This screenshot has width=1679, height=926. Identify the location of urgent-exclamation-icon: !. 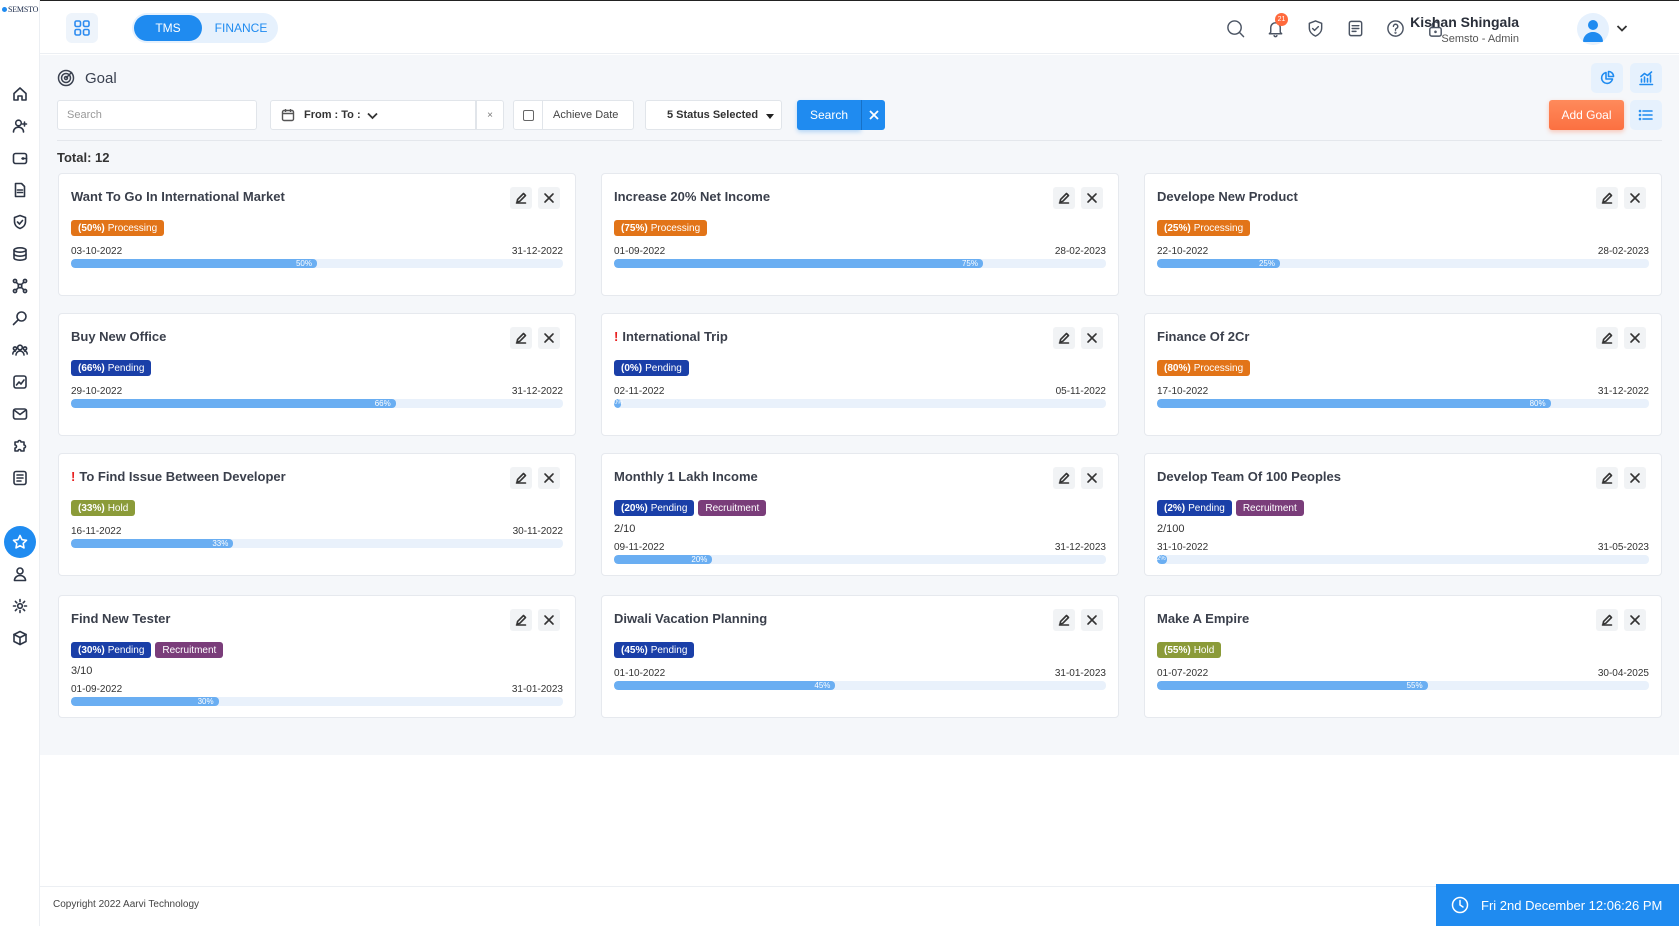
(616, 336).